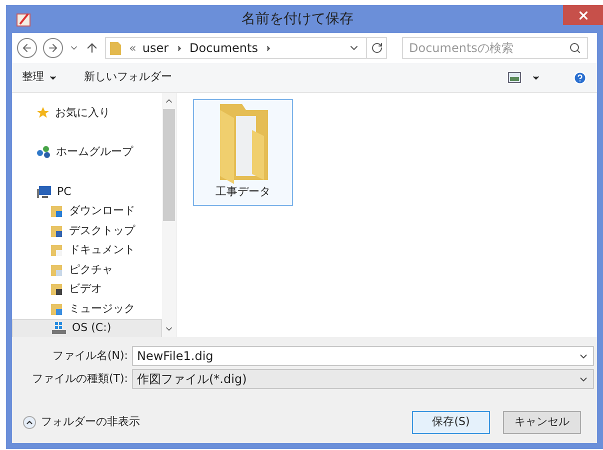 The image size is (603, 450). Describe the element at coordinates (87, 230) in the screenshot. I see `nav-item: デスクトップ` at that location.